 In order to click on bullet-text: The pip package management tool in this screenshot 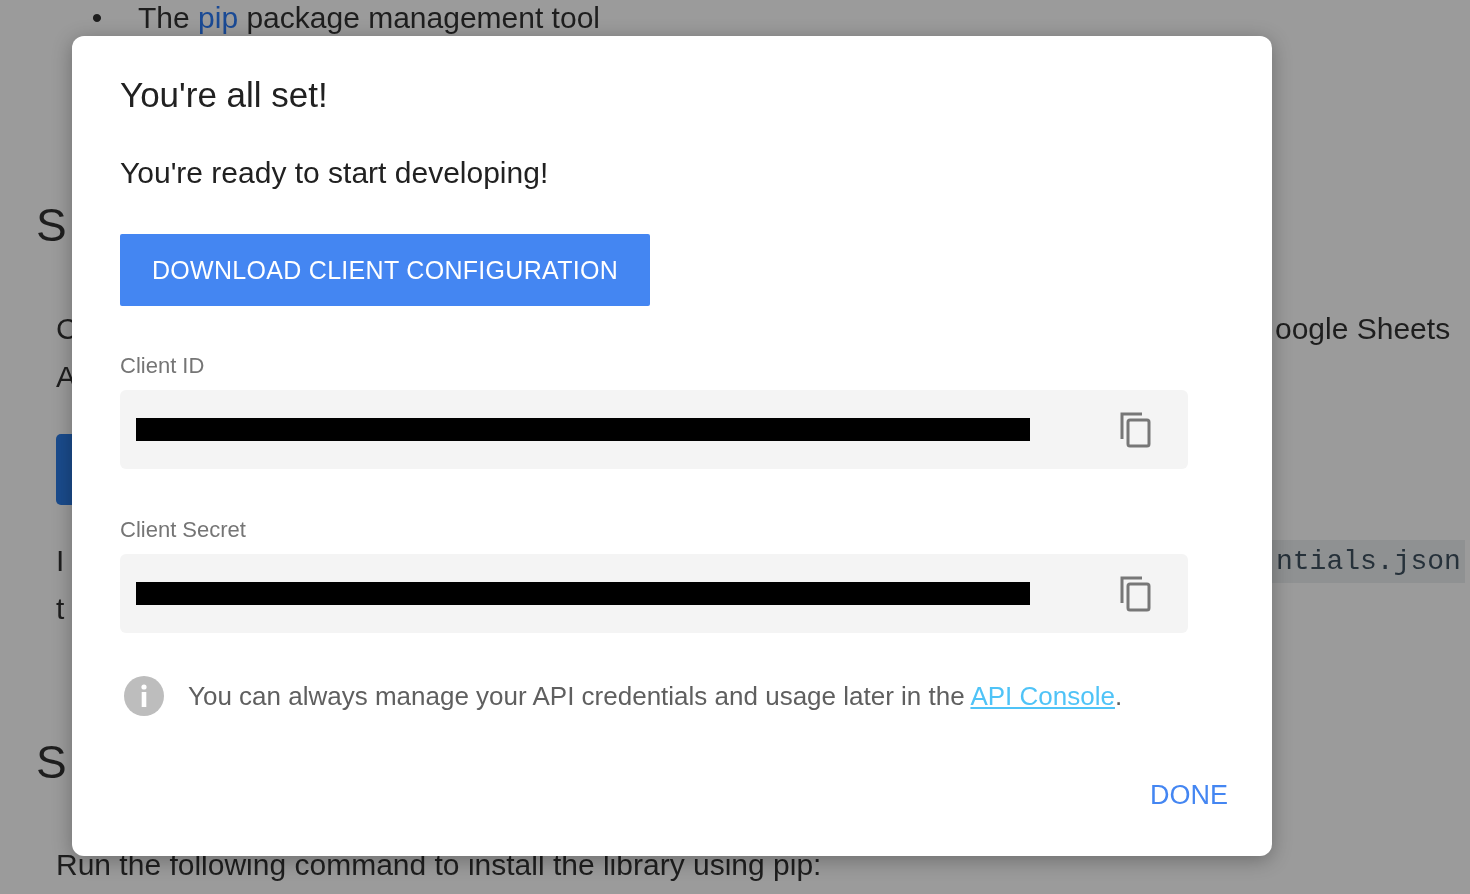, I will do `click(369, 18)`.